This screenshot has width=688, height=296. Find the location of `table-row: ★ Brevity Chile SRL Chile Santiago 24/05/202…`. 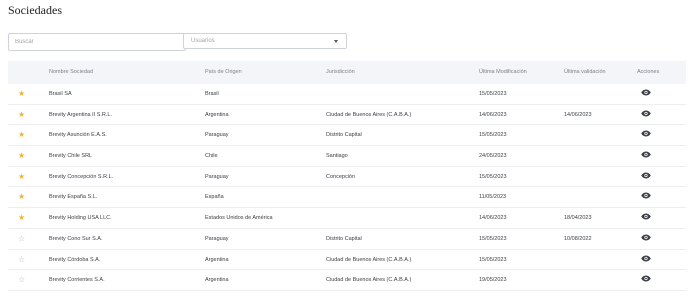

table-row: ★ Brevity Chile SRL Chile Santiago 24/05/202… is located at coordinates (347, 156).